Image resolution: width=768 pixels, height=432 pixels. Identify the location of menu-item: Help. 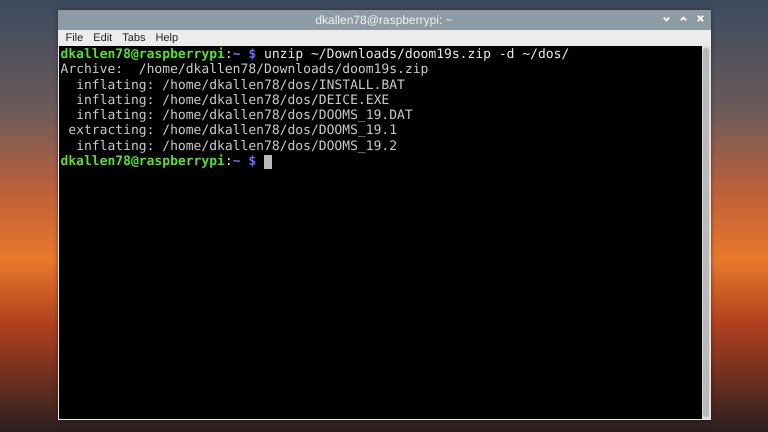
(166, 38).